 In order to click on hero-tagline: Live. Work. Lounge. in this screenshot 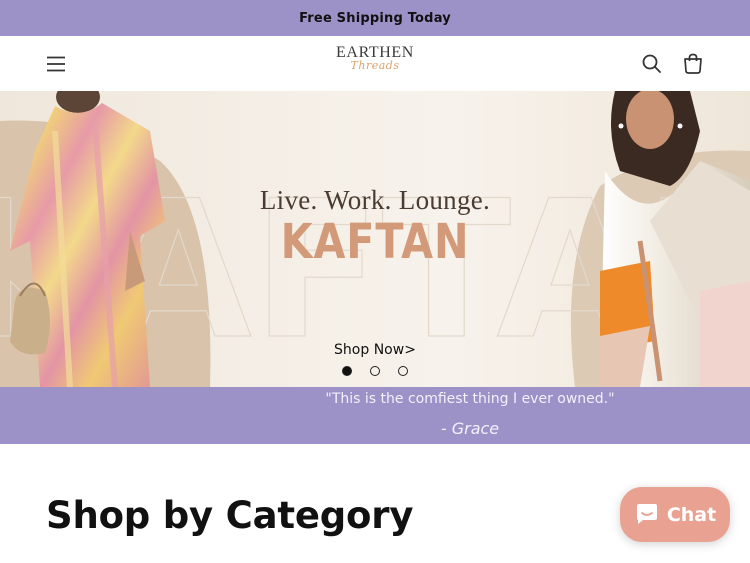, I will do `click(375, 200)`.